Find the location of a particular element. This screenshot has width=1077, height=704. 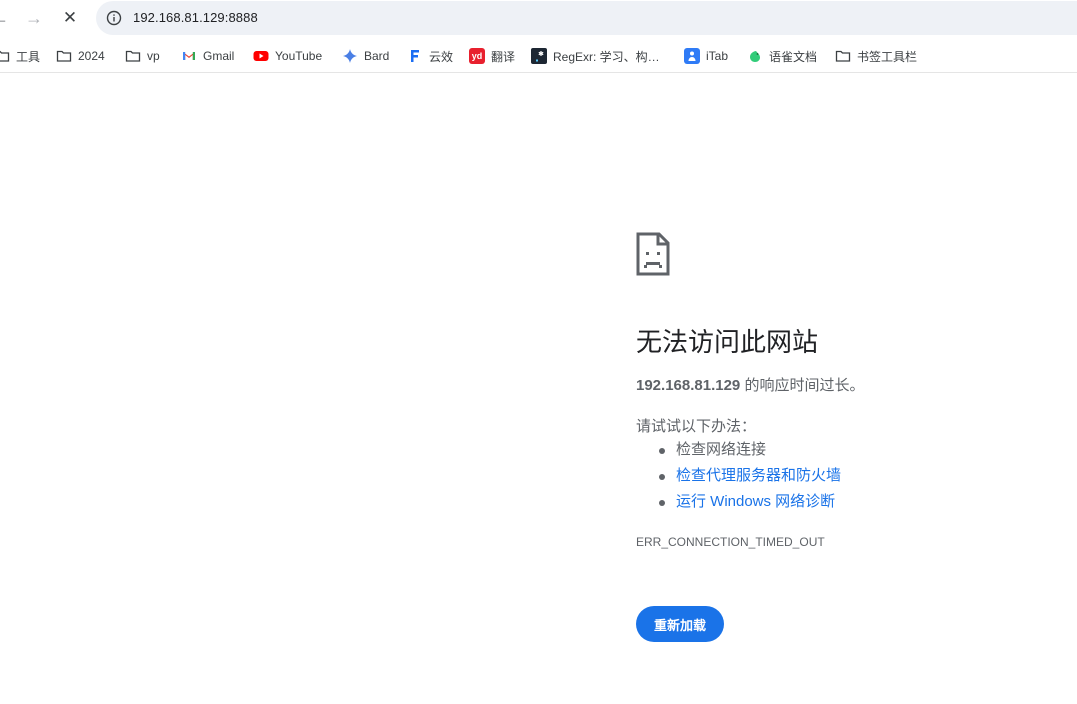

bookmark-youdao-translate: yd 翻译 is located at coordinates (492, 56).